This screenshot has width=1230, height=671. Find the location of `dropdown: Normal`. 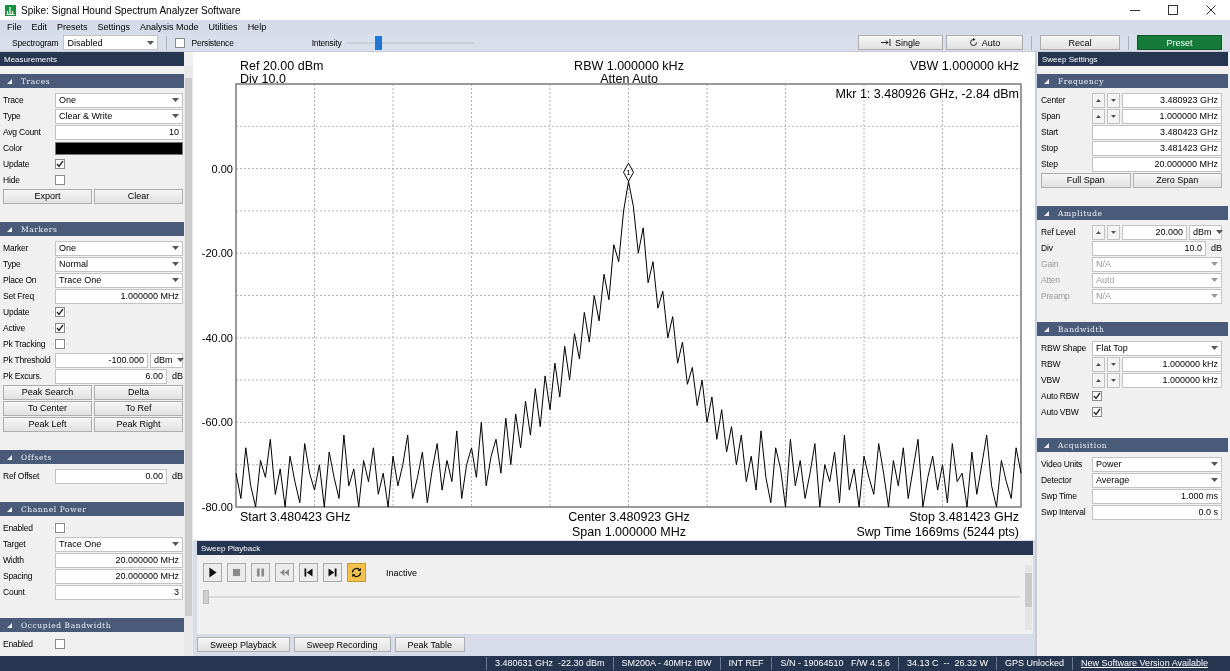

dropdown: Normal is located at coordinates (119, 264).